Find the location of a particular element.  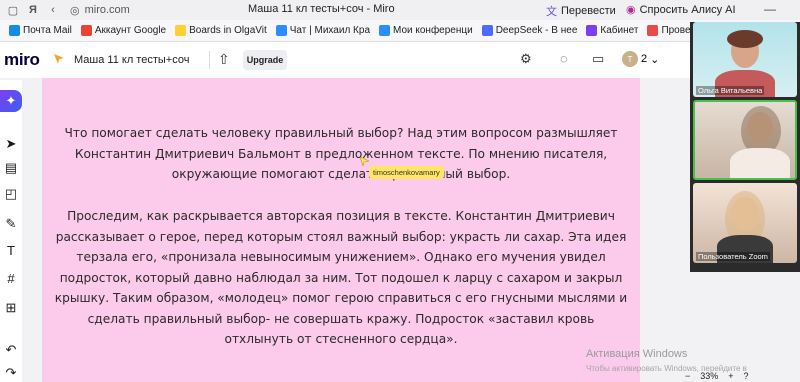

bookmark-label: Чат | Михаил Кра is located at coordinates (330, 30).